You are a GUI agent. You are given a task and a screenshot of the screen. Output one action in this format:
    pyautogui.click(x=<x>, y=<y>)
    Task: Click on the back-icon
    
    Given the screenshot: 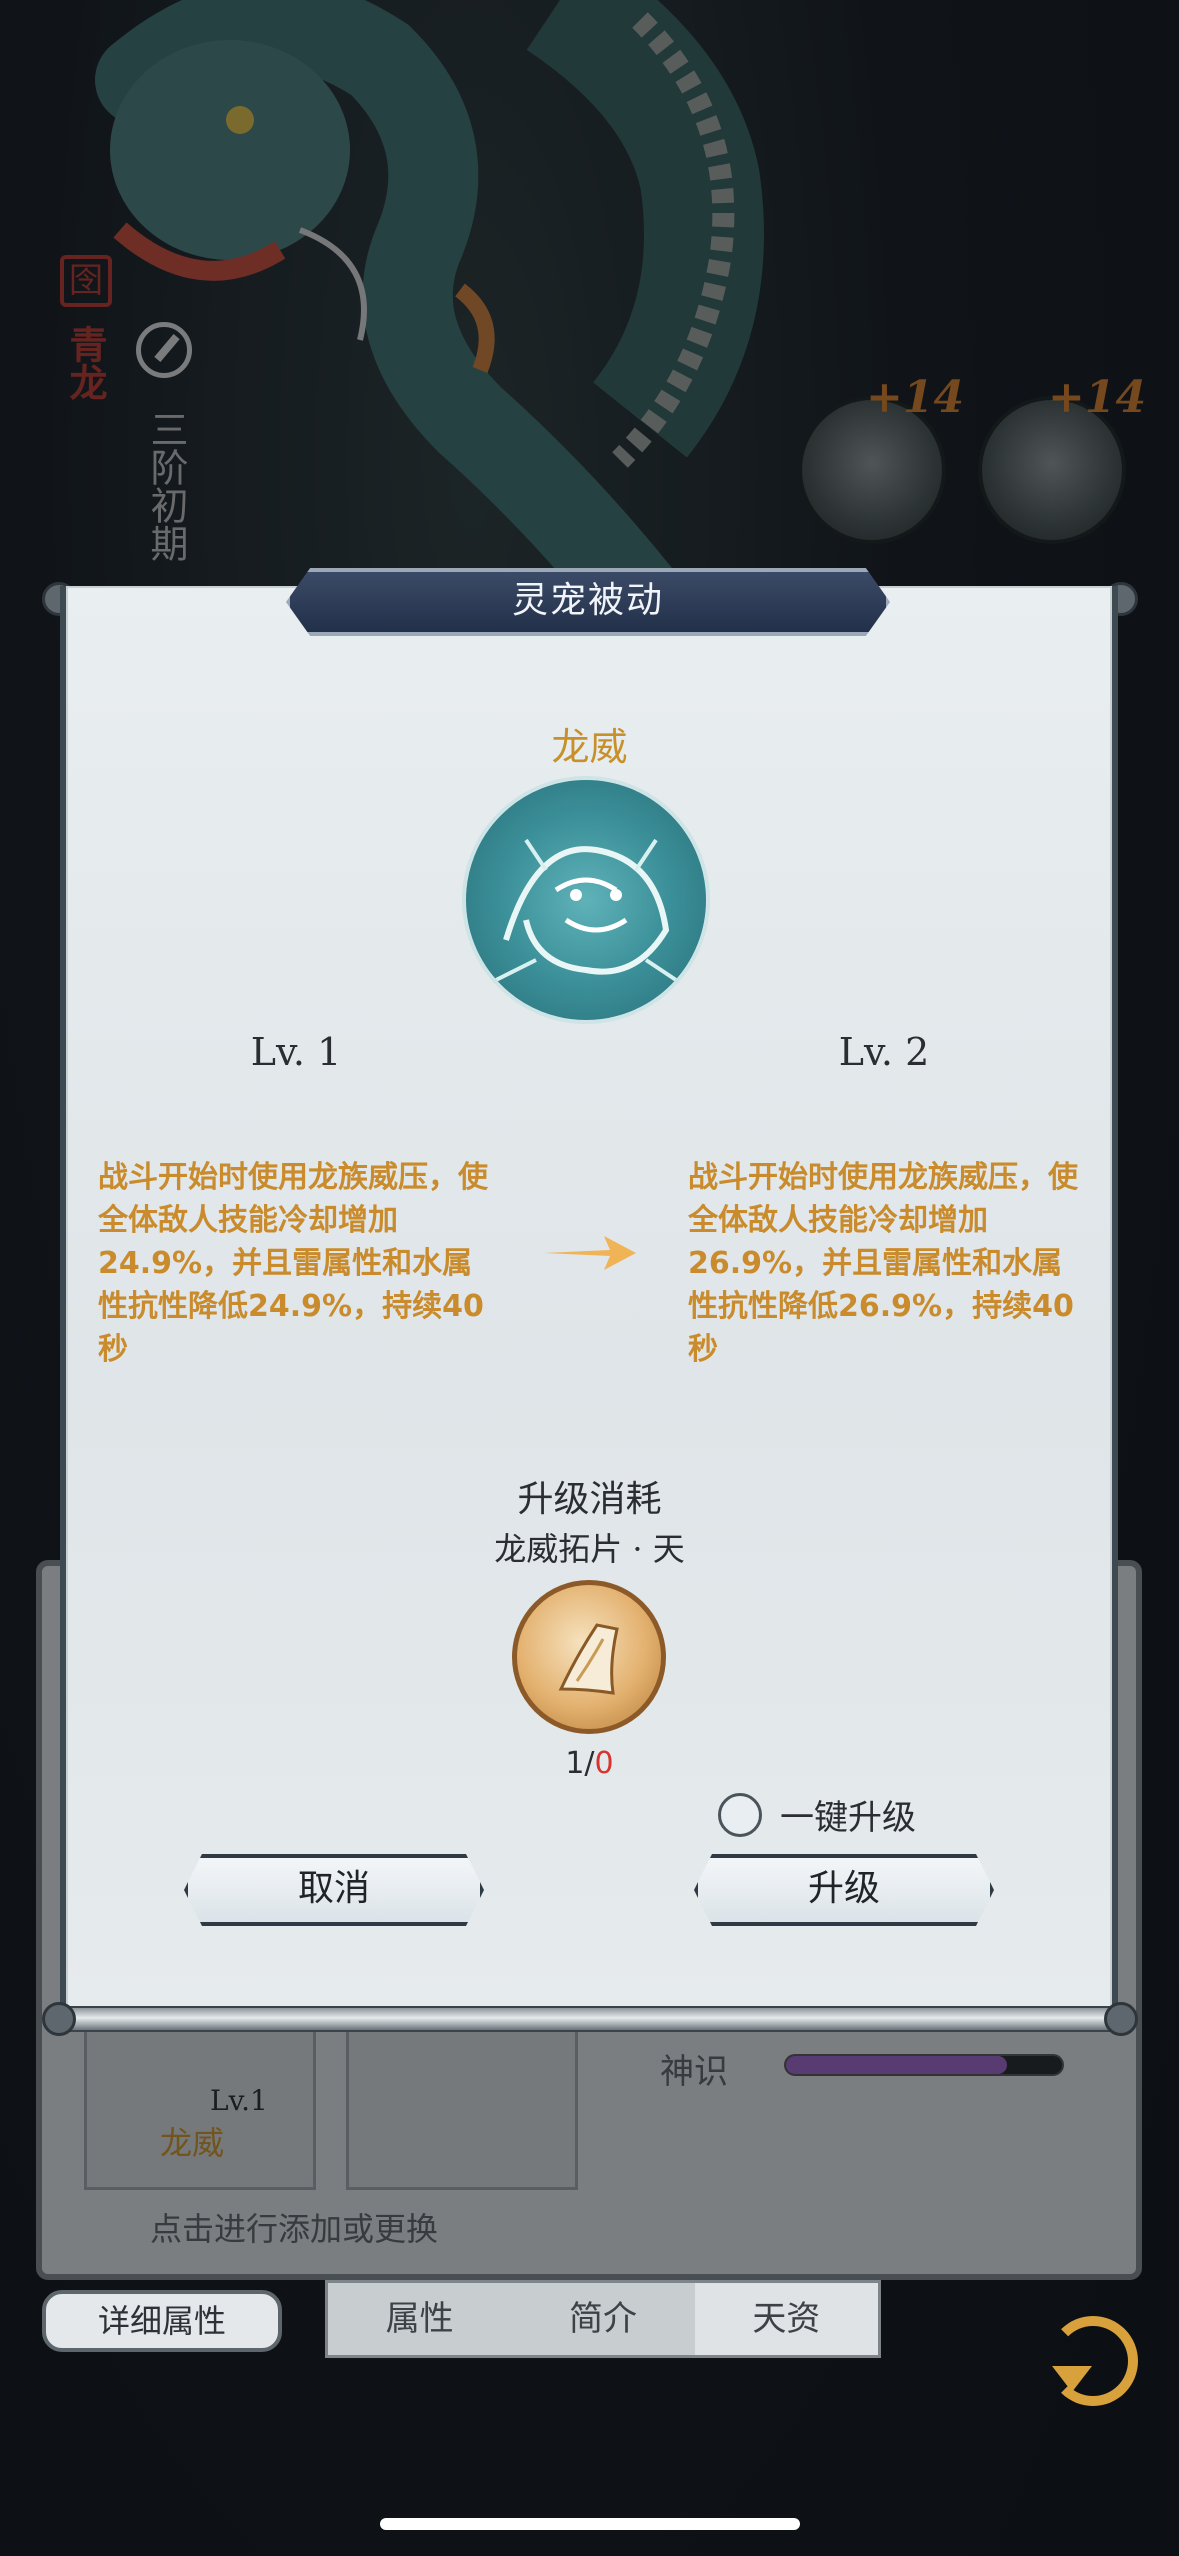 What is the action you would take?
    pyautogui.click(x=1093, y=2361)
    